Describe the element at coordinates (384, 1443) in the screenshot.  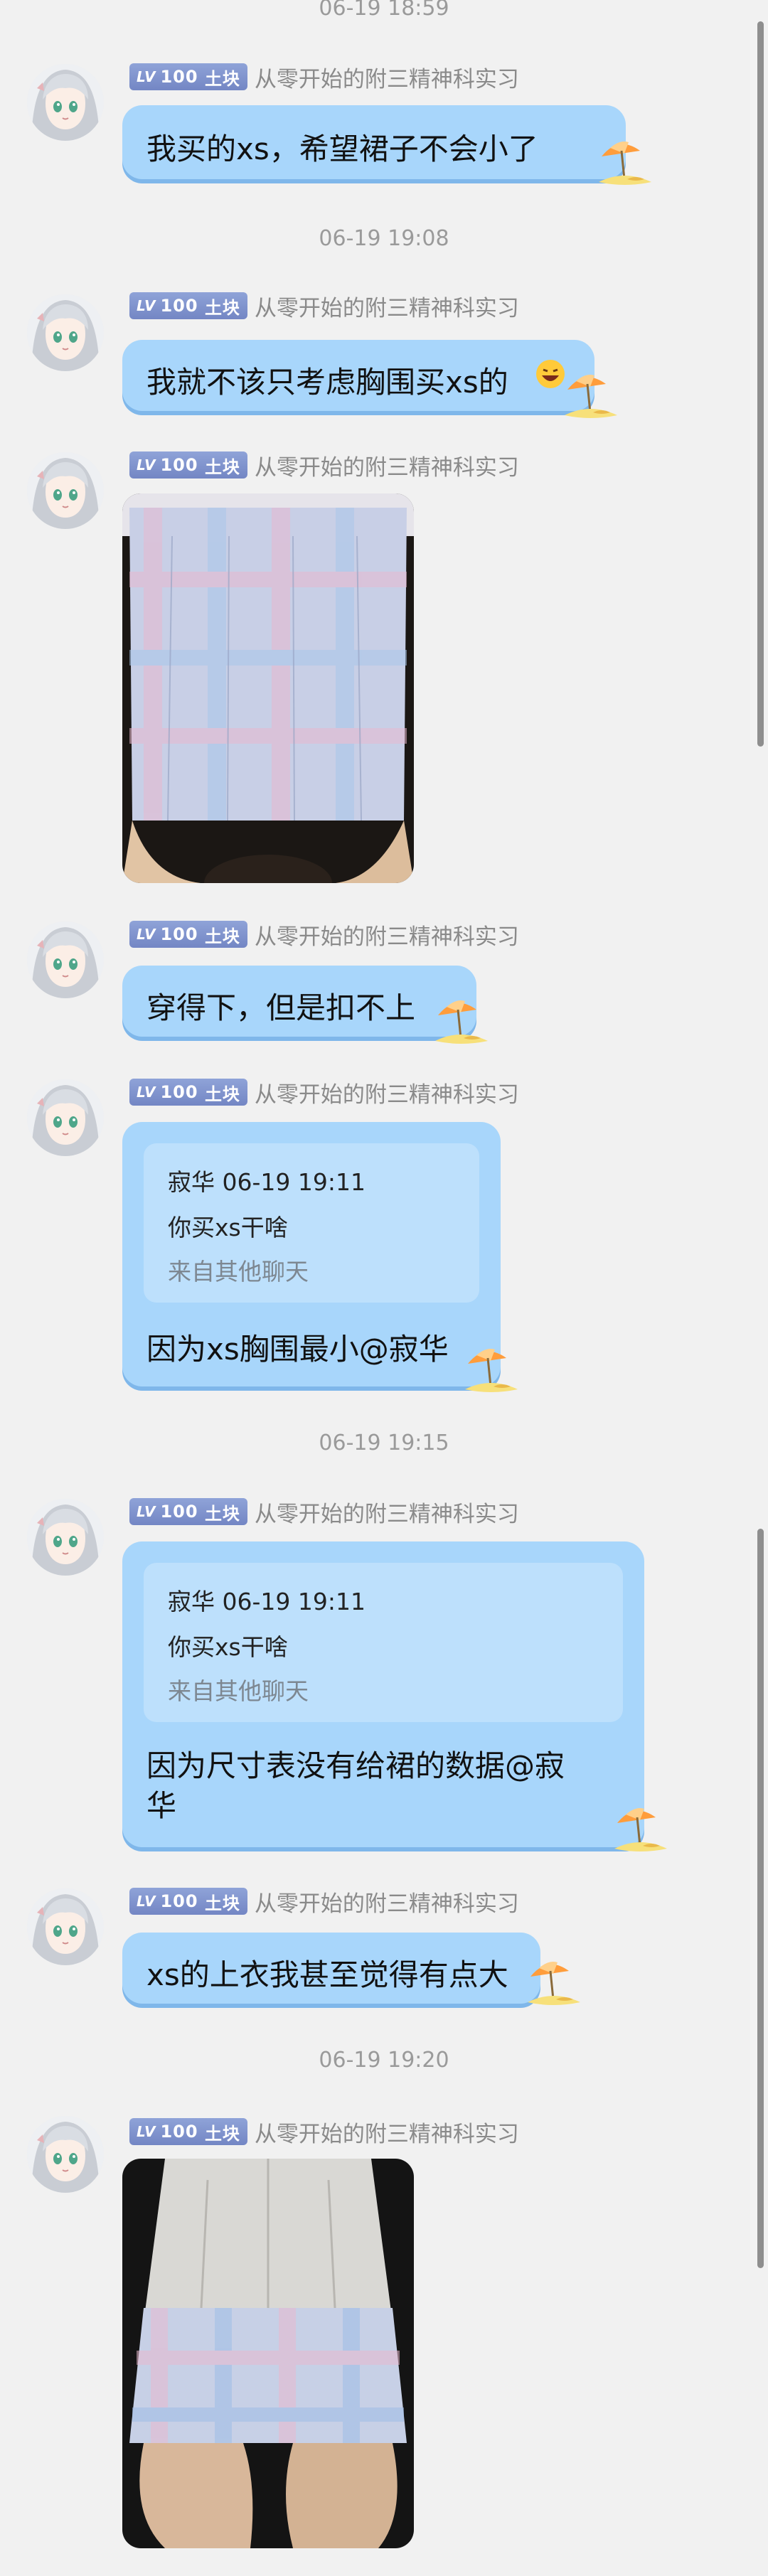
I see `timestamp: 06-19 19:15` at that location.